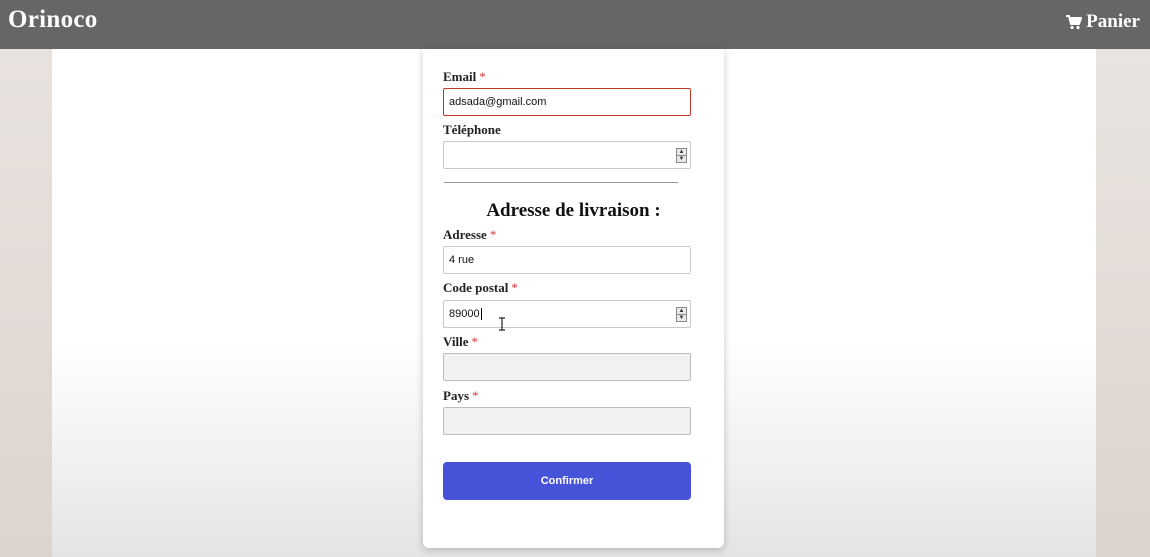 Image resolution: width=1150 pixels, height=557 pixels. What do you see at coordinates (470, 234) in the screenshot?
I see `address-label: Adresse *` at bounding box center [470, 234].